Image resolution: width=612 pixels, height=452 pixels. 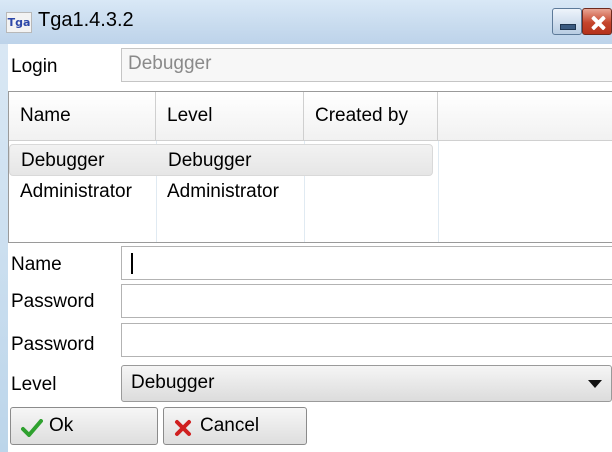 What do you see at coordinates (366, 65) in the screenshot?
I see `login-field: Debugger` at bounding box center [366, 65].